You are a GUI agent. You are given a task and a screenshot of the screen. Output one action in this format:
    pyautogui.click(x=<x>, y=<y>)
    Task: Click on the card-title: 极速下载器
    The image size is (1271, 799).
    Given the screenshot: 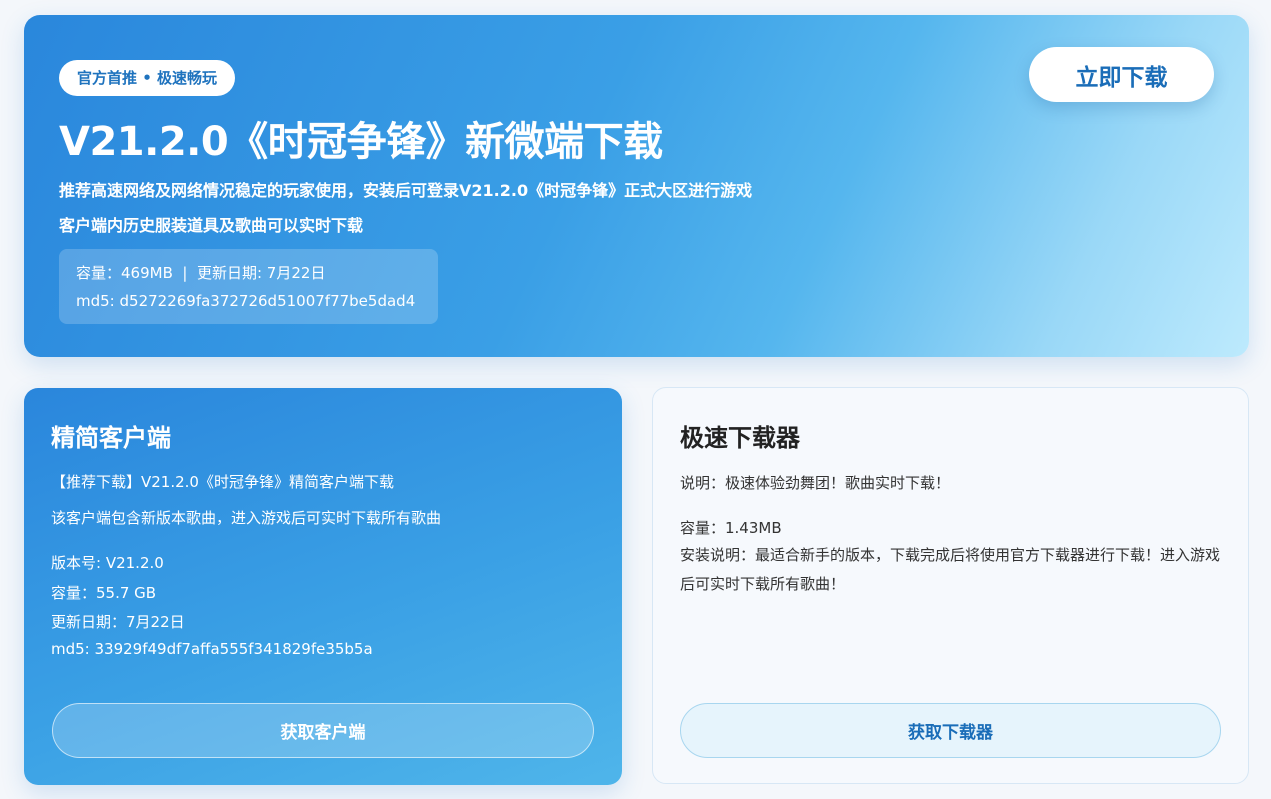 What is the action you would take?
    pyautogui.click(x=740, y=438)
    